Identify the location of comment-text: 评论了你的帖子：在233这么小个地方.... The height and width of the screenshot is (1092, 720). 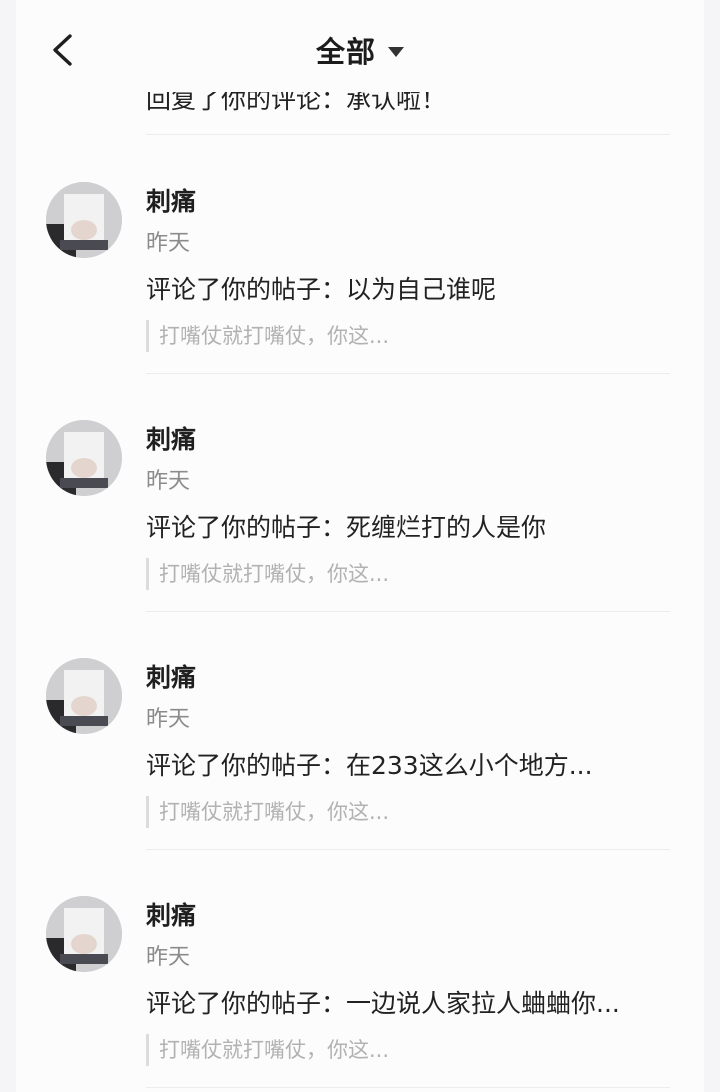
(369, 764).